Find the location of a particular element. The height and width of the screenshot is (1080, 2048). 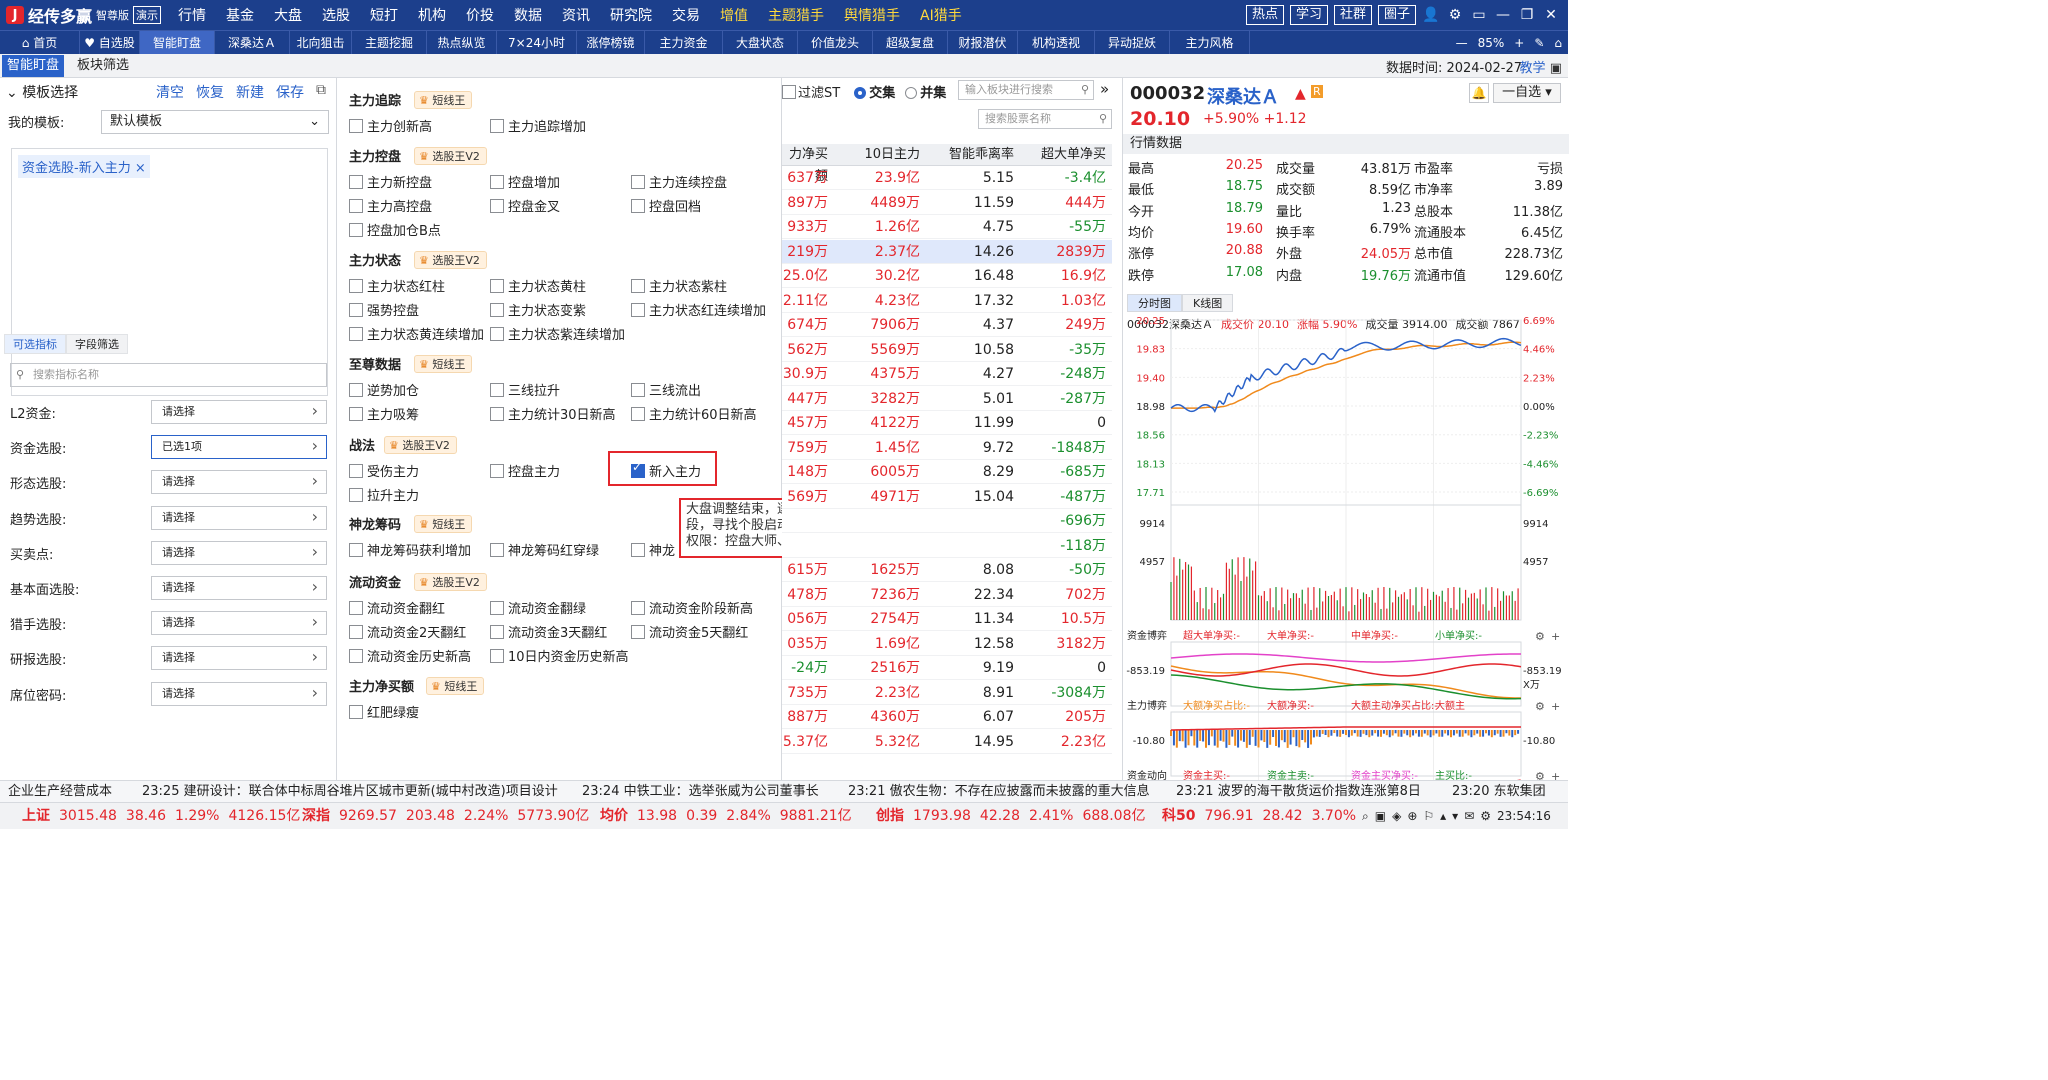

circle-button: 圈子 is located at coordinates (1396, 15).